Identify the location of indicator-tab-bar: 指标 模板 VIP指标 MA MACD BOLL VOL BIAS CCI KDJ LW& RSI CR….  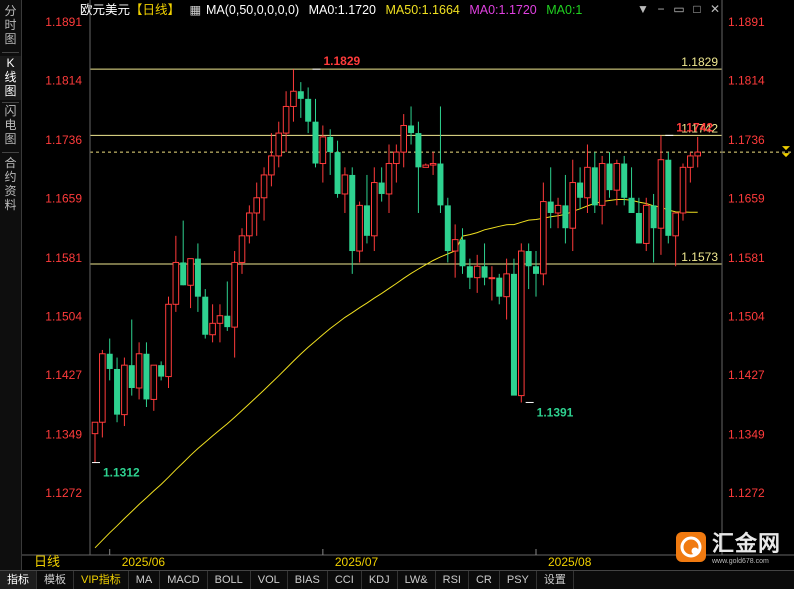
(397, 579).